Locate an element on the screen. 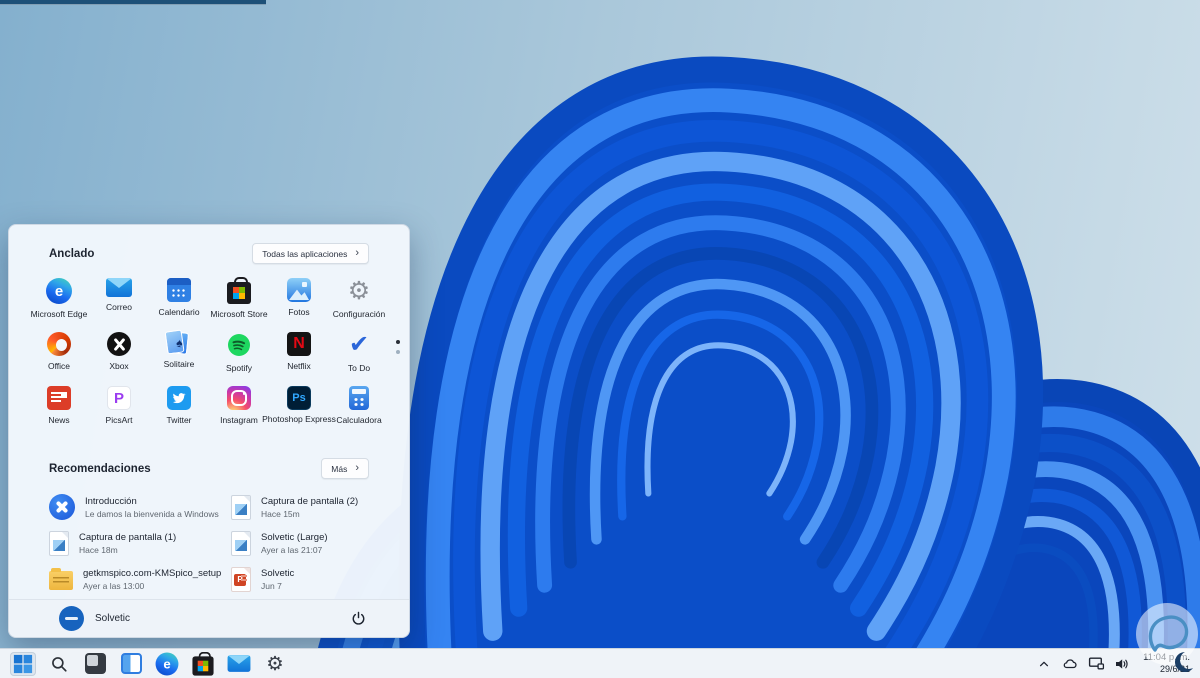  app-label: Configuración is located at coordinates (359, 314).